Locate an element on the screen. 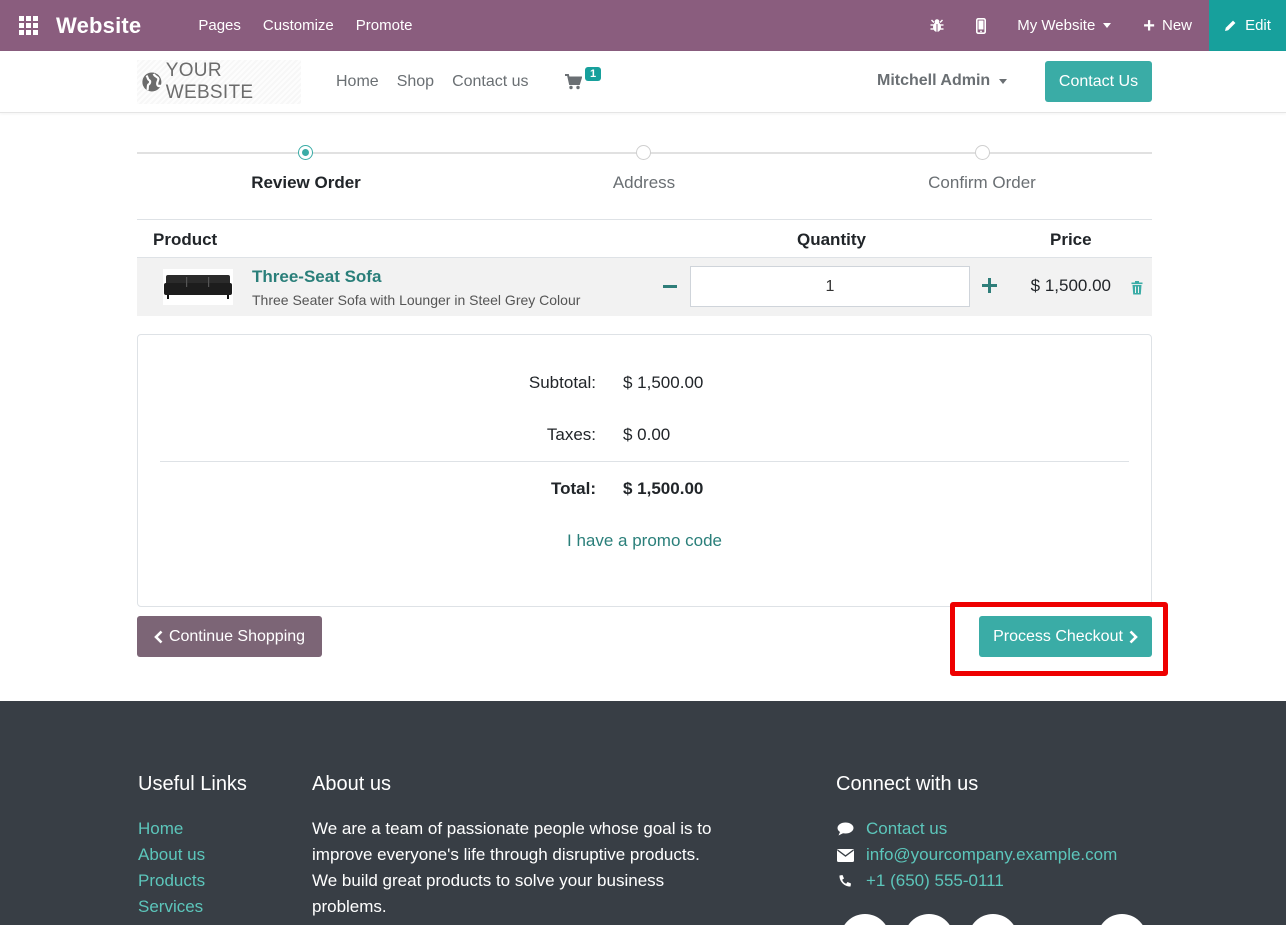 The height and width of the screenshot is (925, 1286). pencil-icon is located at coordinates (1230, 25).